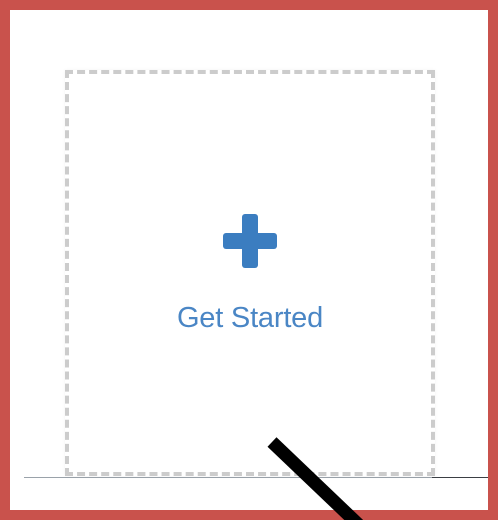 Image resolution: width=498 pixels, height=520 pixels. Describe the element at coordinates (250, 318) in the screenshot. I see `get-started-label: Get Started` at that location.